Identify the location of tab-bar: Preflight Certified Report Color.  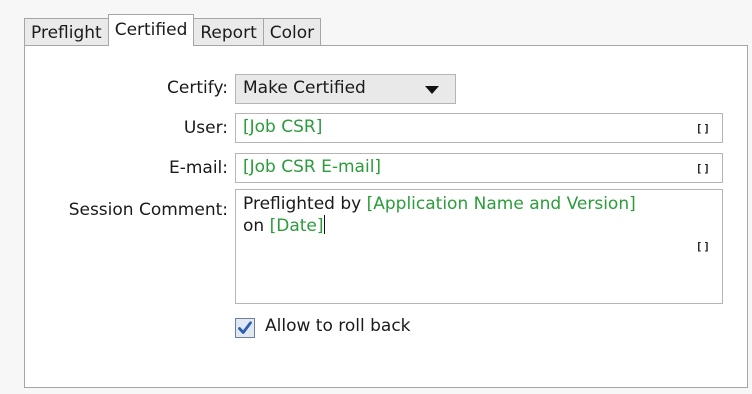
(173, 30).